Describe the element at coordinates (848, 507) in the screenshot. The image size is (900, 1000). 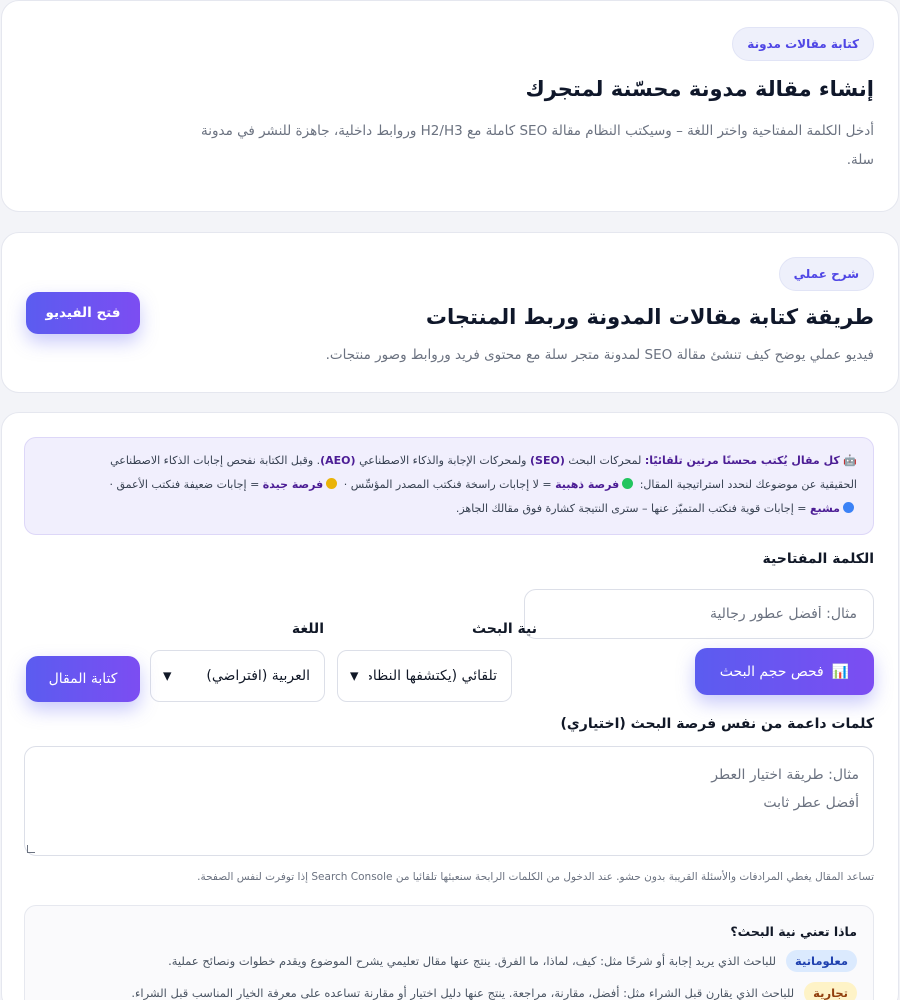
I see `blue-dot-icon` at that location.